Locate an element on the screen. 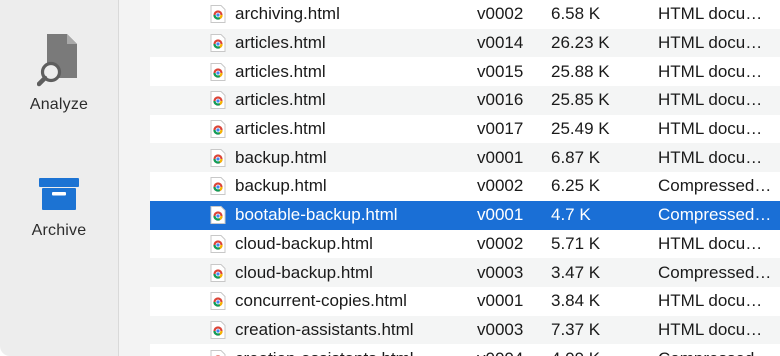  file-size: 4.7 K is located at coordinates (571, 215).